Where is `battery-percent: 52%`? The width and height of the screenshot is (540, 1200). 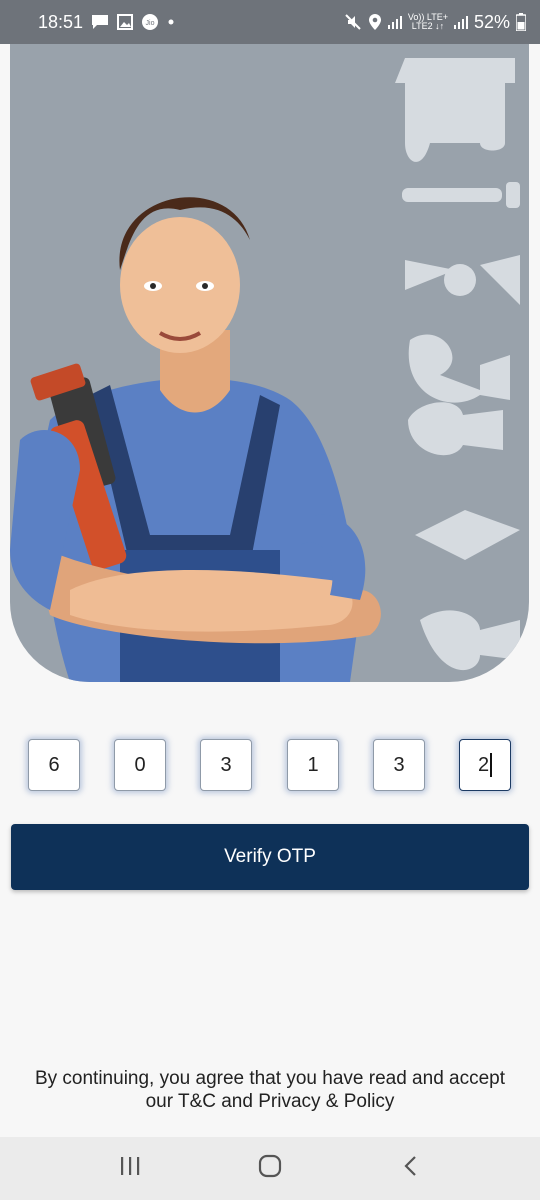
battery-percent: 52% is located at coordinates (491, 21).